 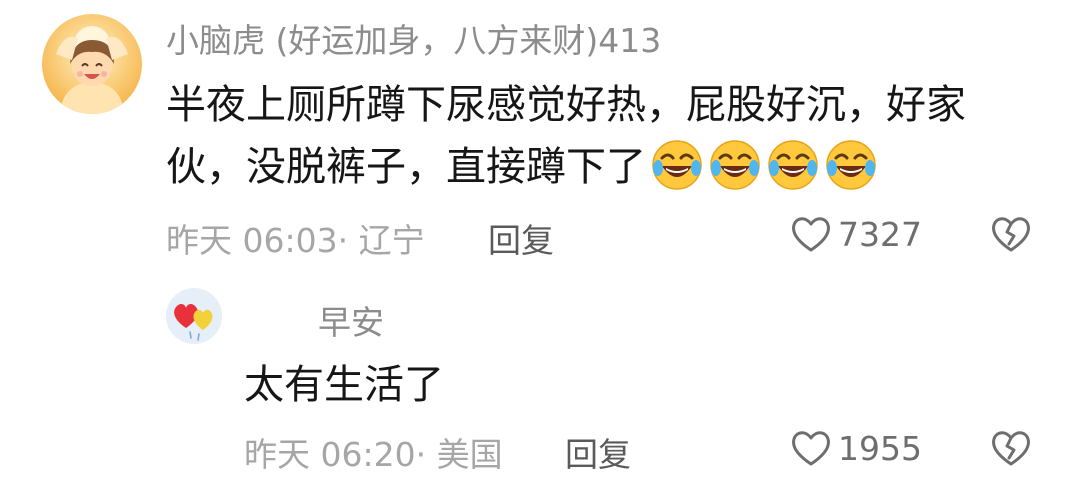 I want to click on like-count: 7327, so click(x=880, y=234).